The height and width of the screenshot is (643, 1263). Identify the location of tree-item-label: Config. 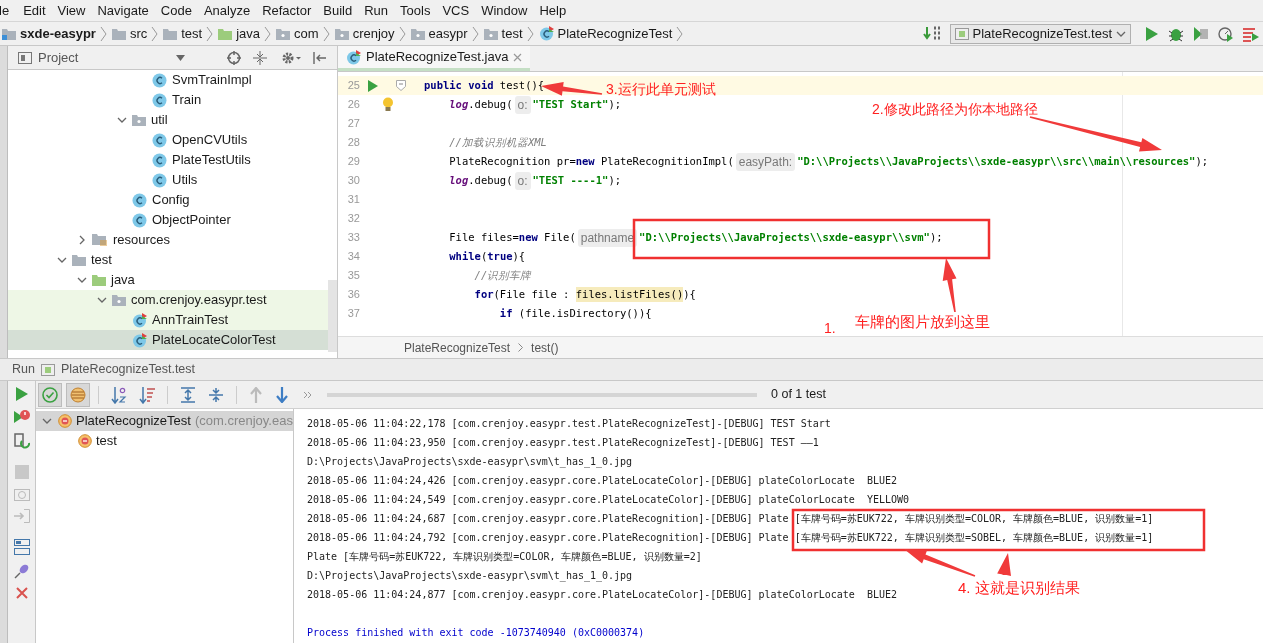
(171, 200).